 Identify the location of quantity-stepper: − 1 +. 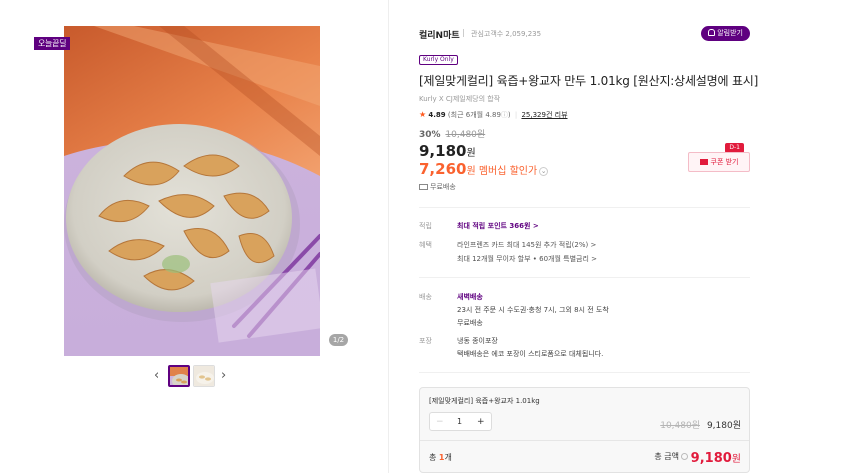
(460, 421).